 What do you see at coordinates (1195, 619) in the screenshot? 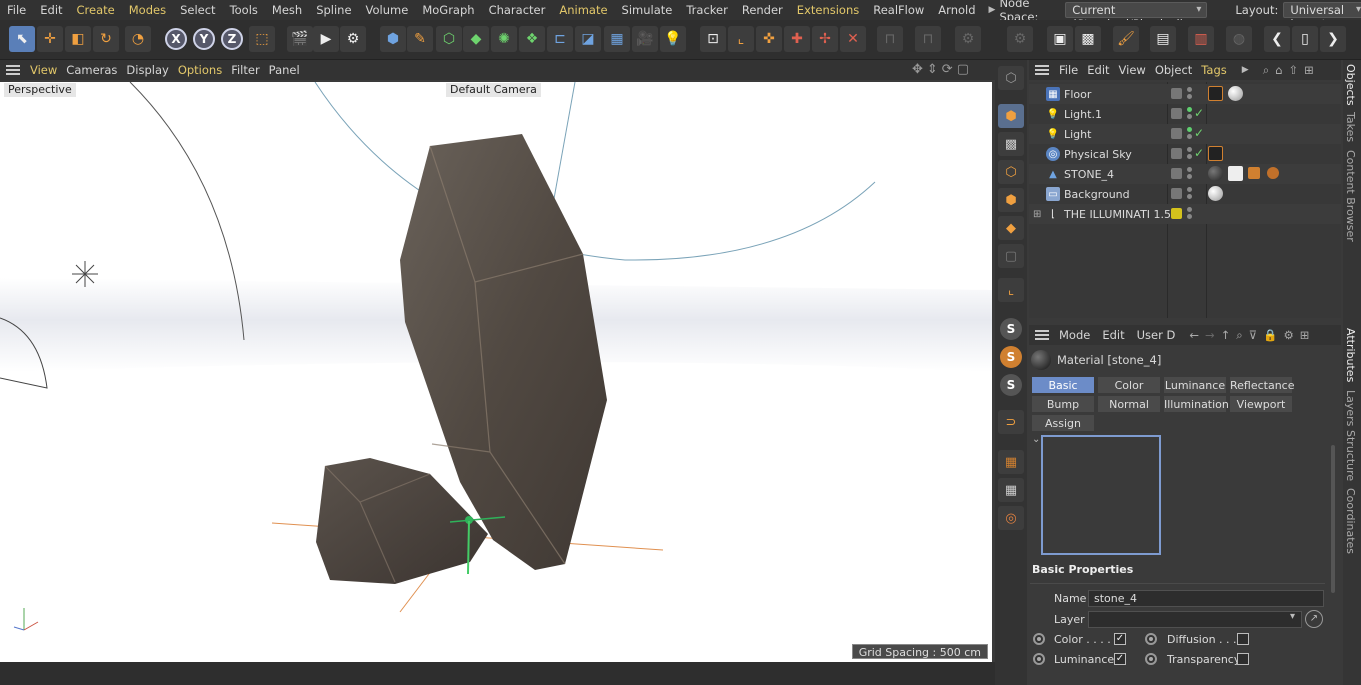
I see `layer-field` at bounding box center [1195, 619].